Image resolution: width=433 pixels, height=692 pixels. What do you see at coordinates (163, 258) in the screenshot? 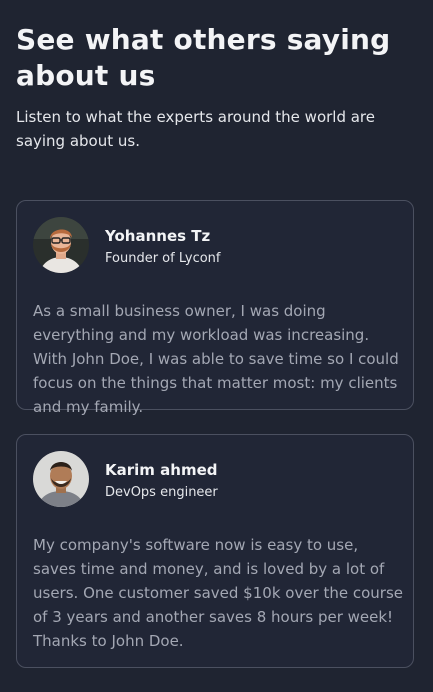
I see `testimonial-role: Founder of Lyconf` at bounding box center [163, 258].